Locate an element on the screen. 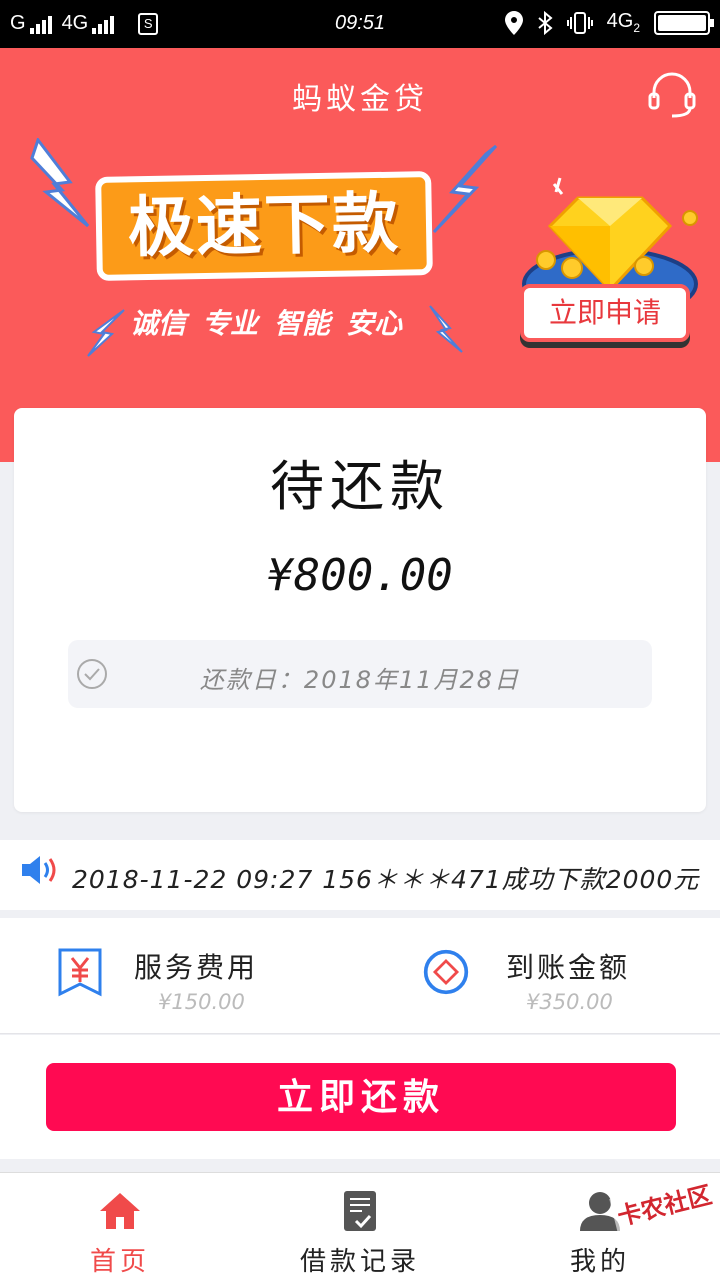 The width and height of the screenshot is (720, 1280). bottom-tab-bar: 首页 借款记录 我的 is located at coordinates (360, 1226).